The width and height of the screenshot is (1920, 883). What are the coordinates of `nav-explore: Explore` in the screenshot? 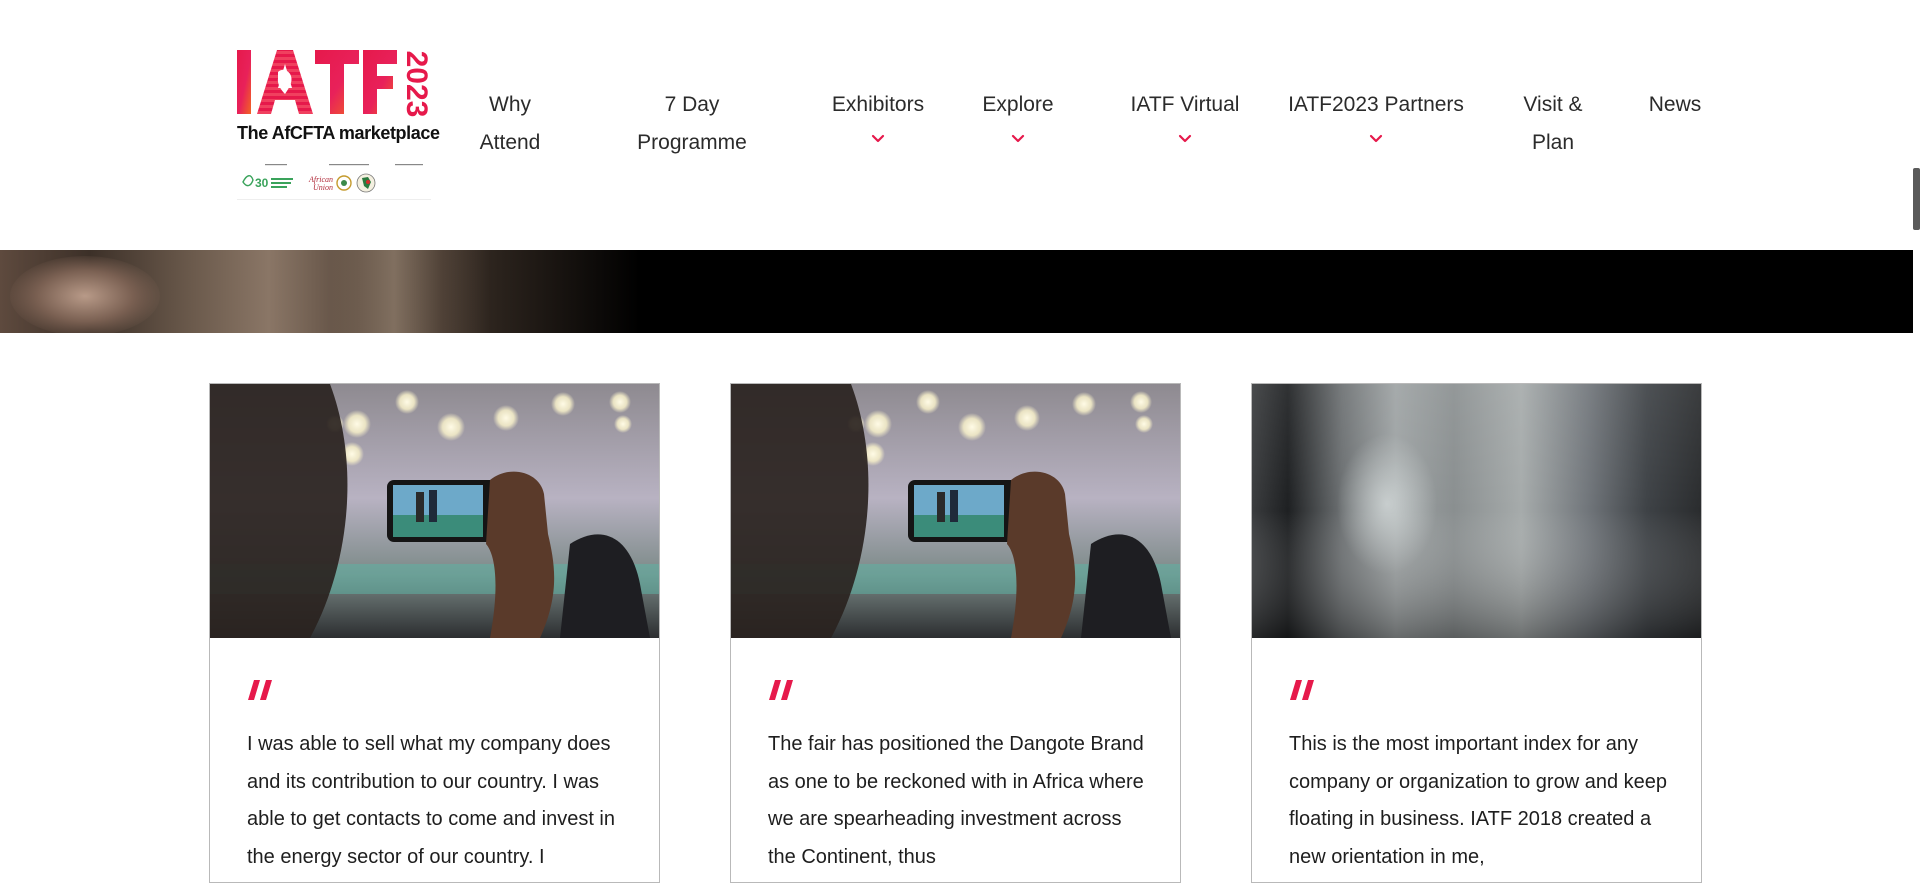 It's located at (1018, 115).